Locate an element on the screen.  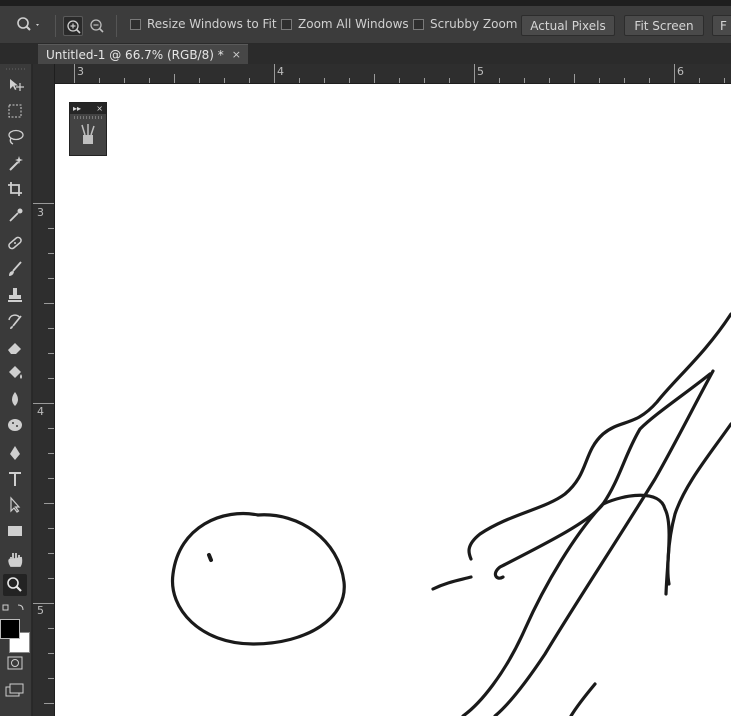
sponge-tool is located at coordinates (15, 425).